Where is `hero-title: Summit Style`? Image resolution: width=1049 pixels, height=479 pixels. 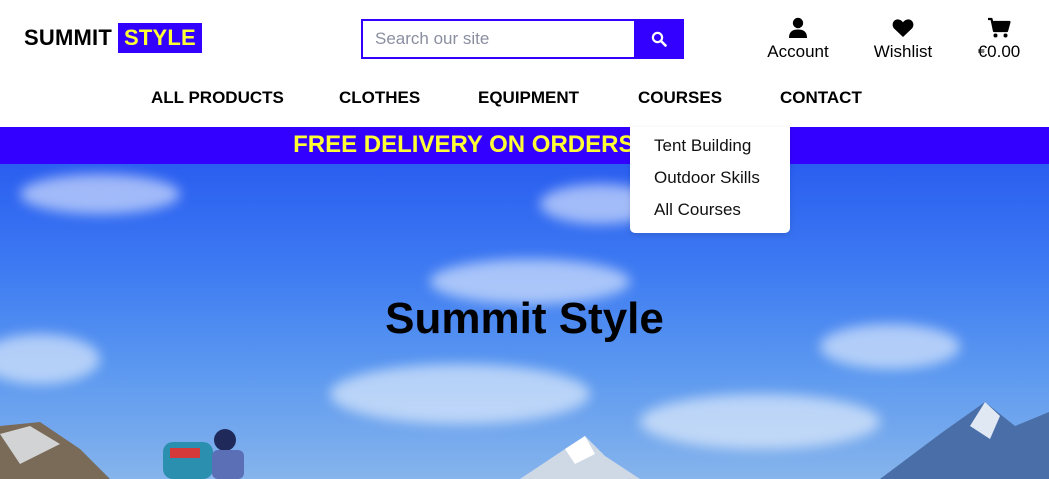 hero-title: Summit Style is located at coordinates (524, 318).